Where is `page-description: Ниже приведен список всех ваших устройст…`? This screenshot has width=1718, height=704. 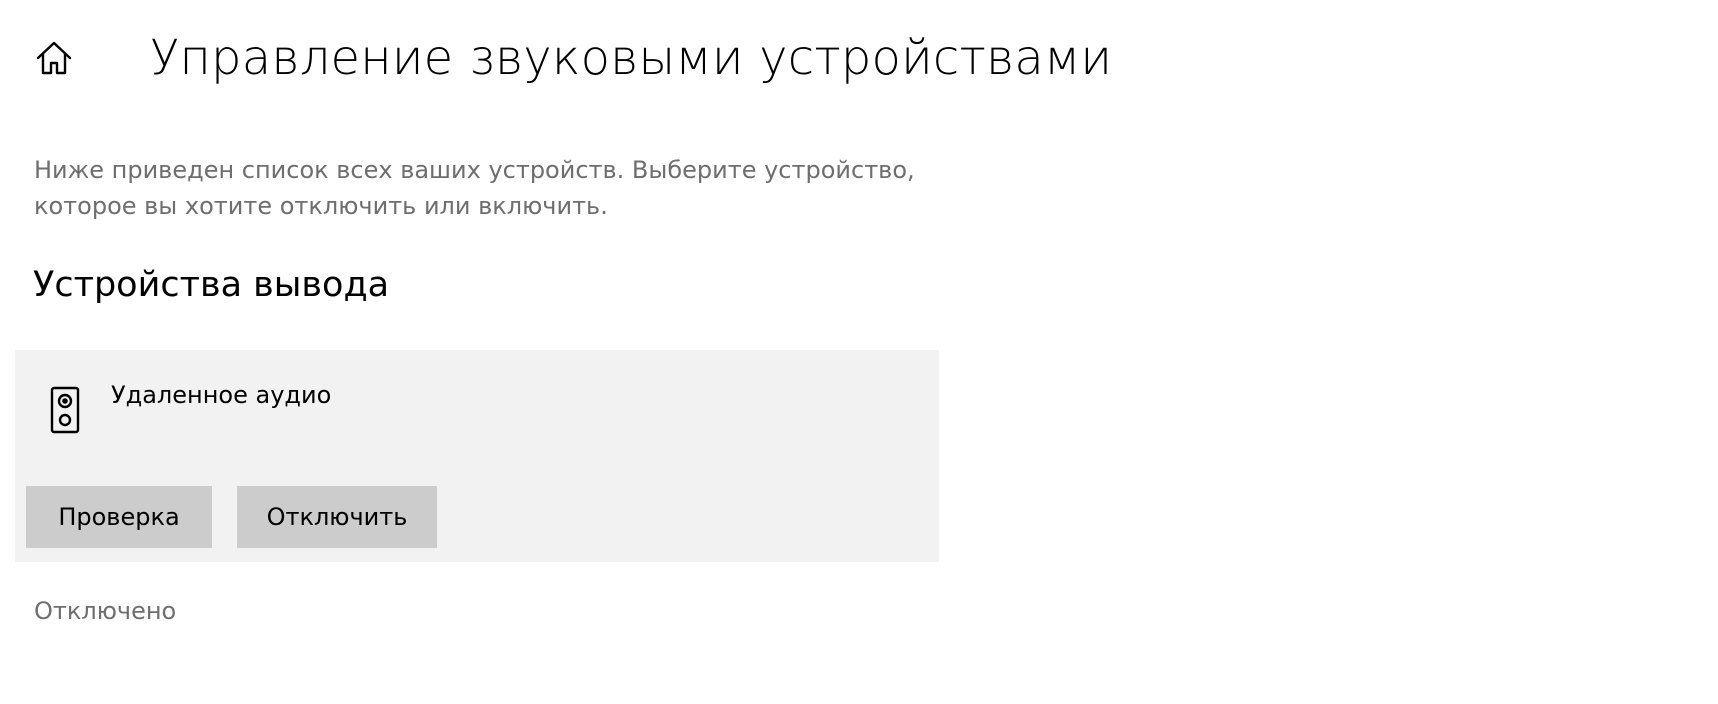 page-description: Ниже приведен список всех ваших устройст… is located at coordinates (484, 188).